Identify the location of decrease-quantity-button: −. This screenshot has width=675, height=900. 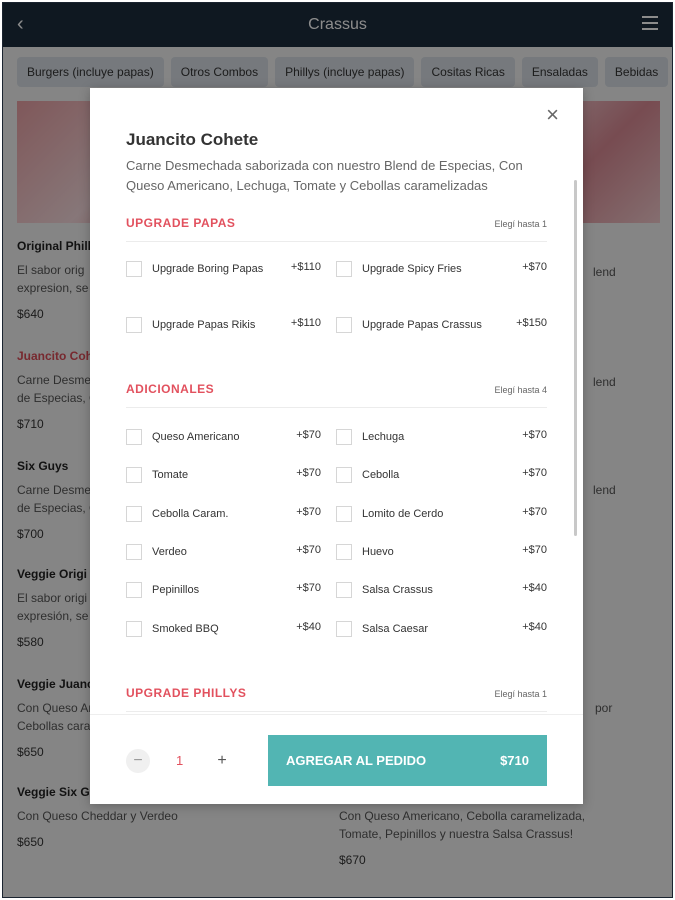
(138, 761).